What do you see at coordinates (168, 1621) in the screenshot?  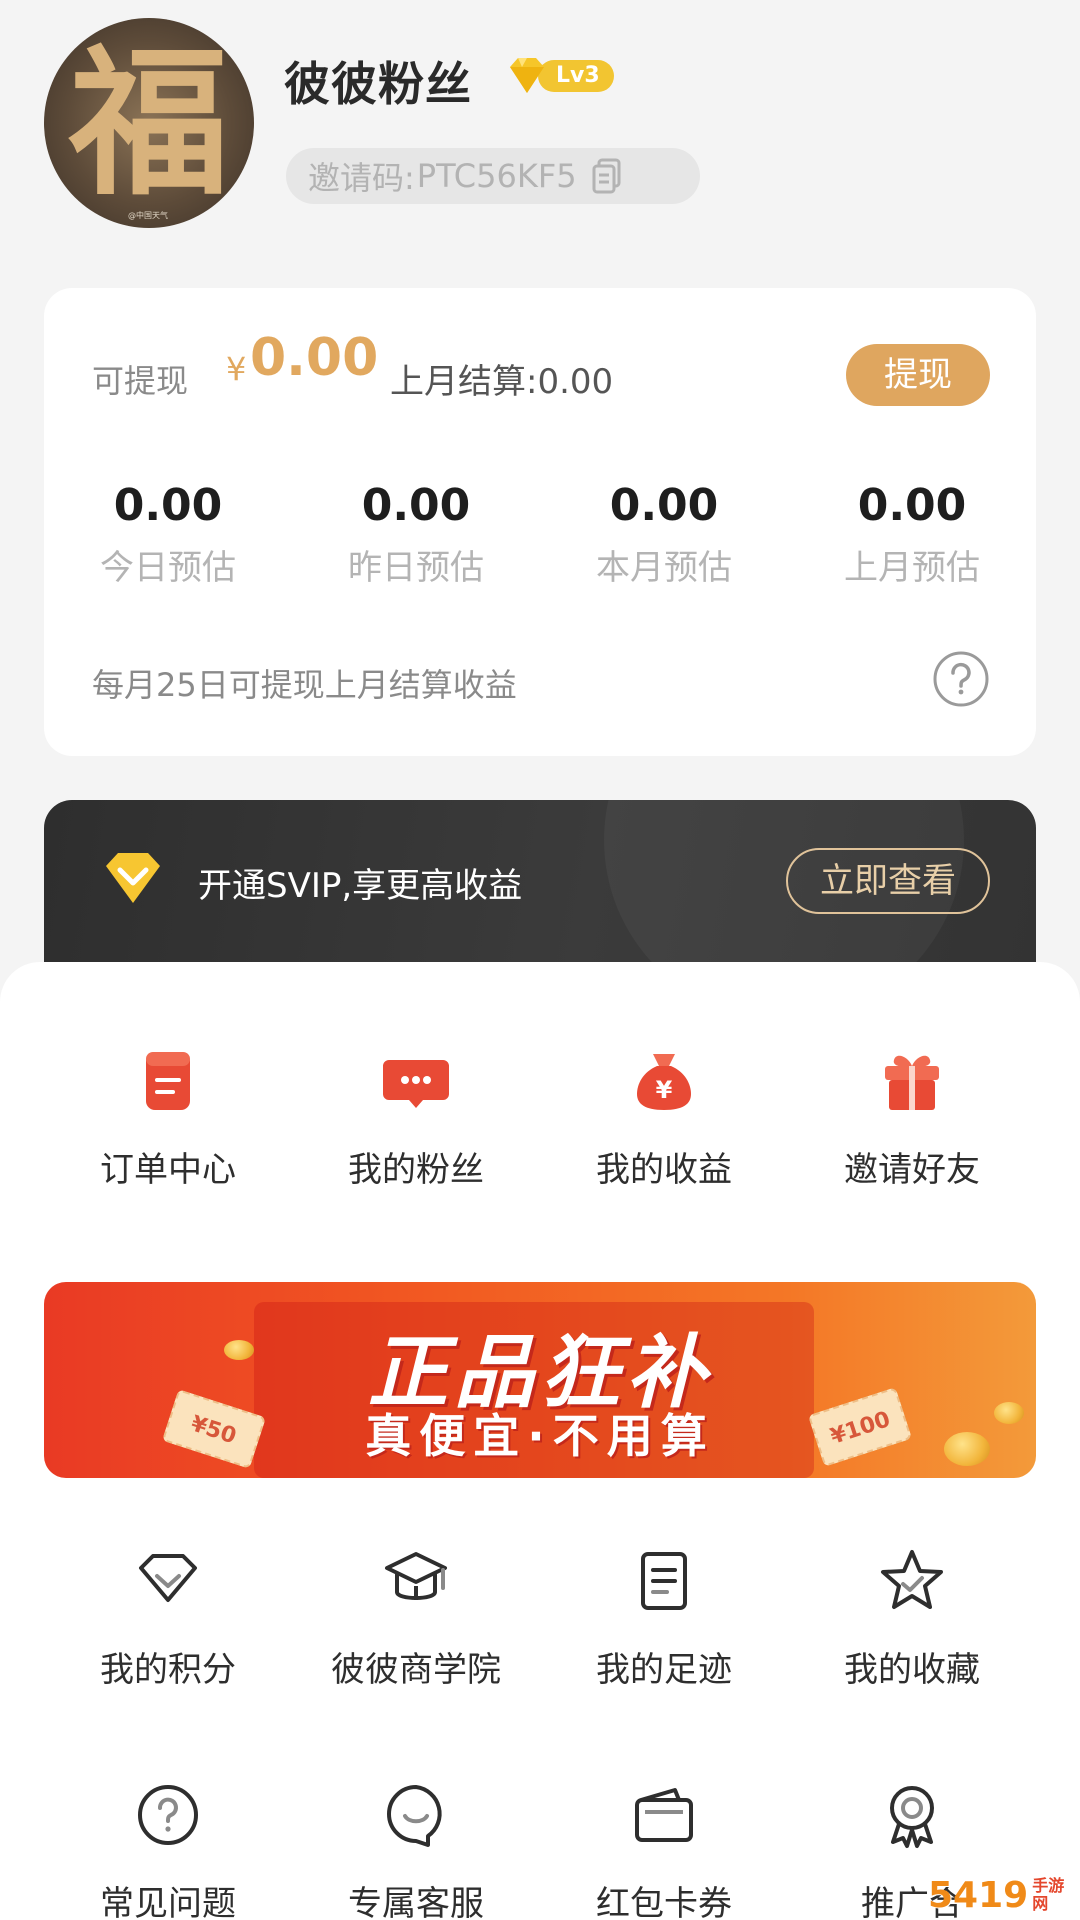 I see `menu-item-points: 我的积分` at bounding box center [168, 1621].